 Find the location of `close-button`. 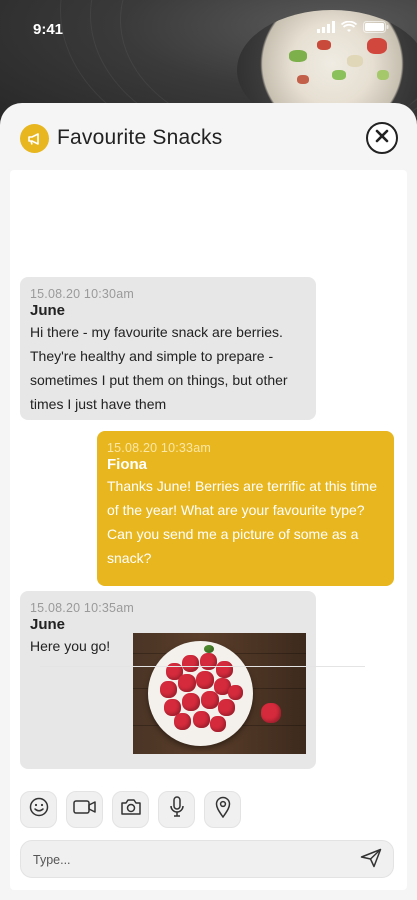

close-button is located at coordinates (382, 138).